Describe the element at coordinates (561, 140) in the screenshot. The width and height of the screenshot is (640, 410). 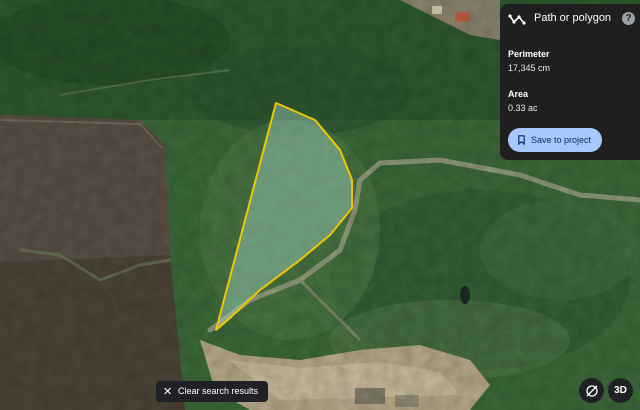
I see `save-to-project-label: Save to project` at that location.